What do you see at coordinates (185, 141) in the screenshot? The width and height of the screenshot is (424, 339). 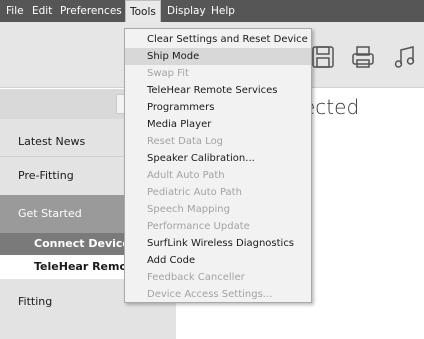 I see `menu-item-reset-data-log: Reset Data Log` at bounding box center [185, 141].